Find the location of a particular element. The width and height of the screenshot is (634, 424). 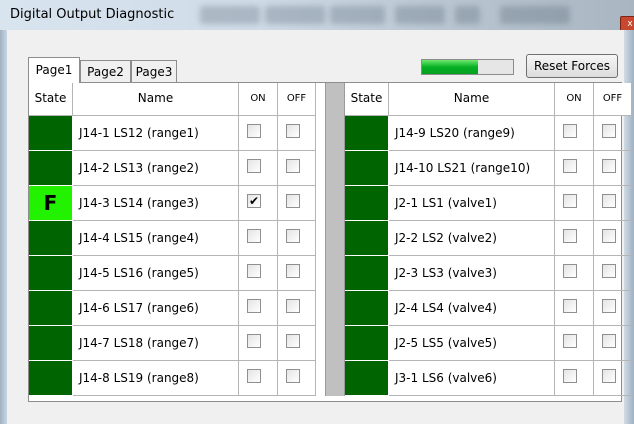

left-header-name: Name is located at coordinates (156, 99).